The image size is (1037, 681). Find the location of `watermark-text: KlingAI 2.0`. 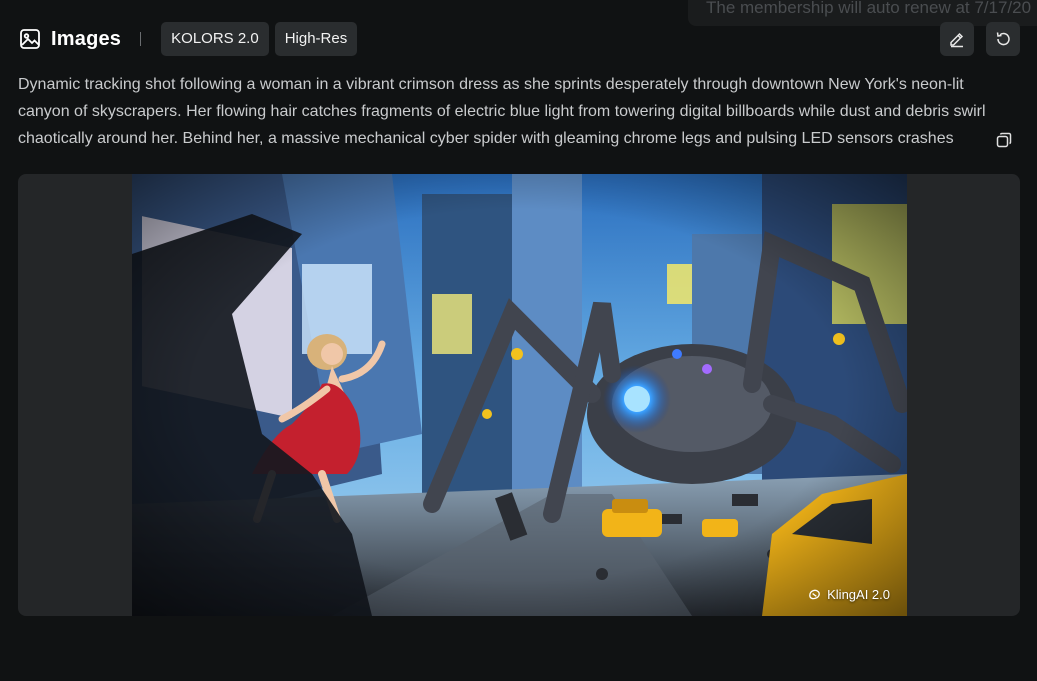

watermark-text: KlingAI 2.0 is located at coordinates (858, 594).